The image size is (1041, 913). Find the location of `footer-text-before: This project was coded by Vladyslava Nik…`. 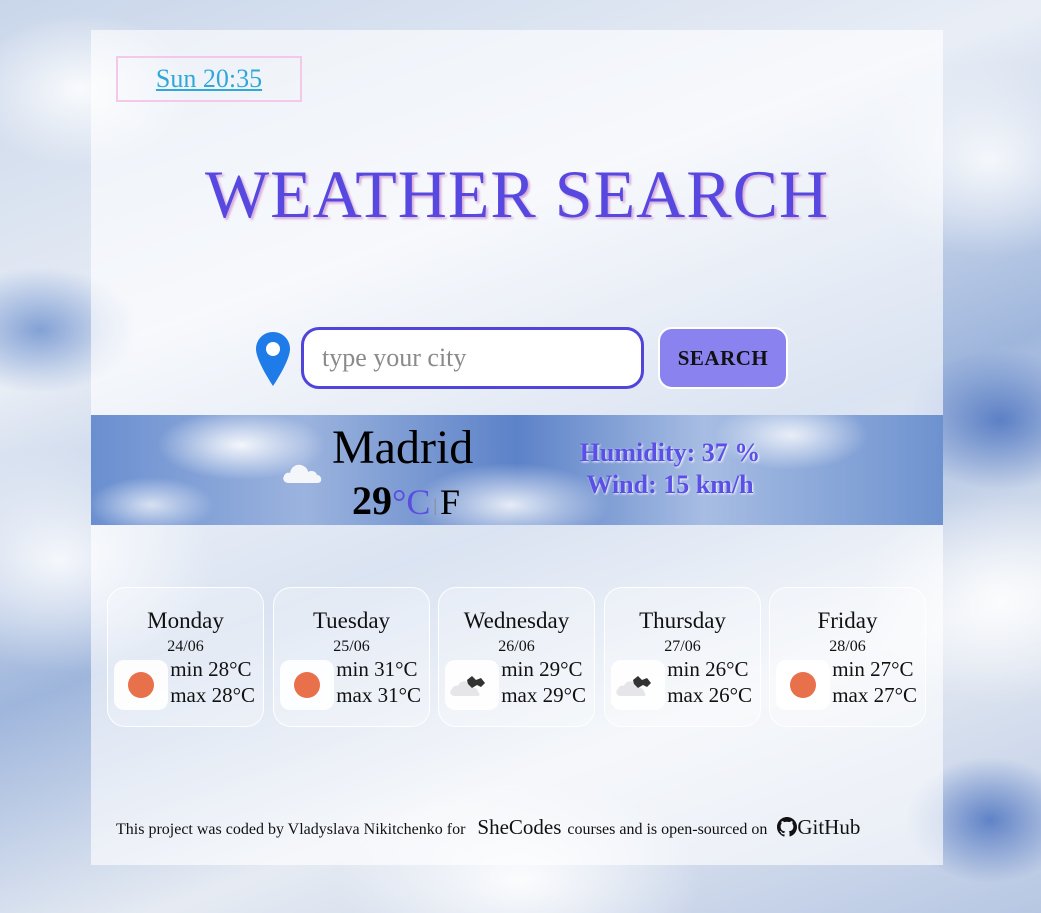

footer-text-before: This project was coded by Vladyslava Nik… is located at coordinates (291, 829).